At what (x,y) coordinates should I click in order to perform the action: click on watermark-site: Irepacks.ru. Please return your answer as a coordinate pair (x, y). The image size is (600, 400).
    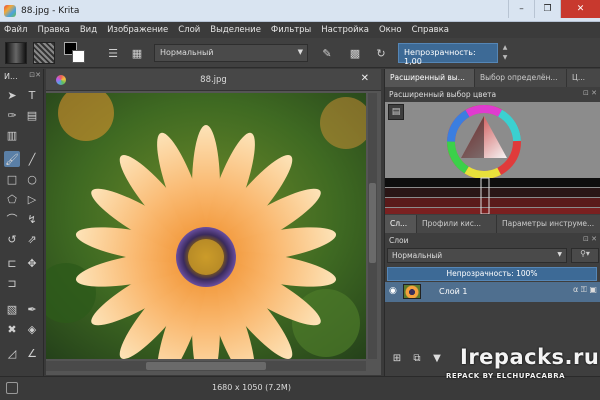
    Looking at the image, I should click on (530, 357).